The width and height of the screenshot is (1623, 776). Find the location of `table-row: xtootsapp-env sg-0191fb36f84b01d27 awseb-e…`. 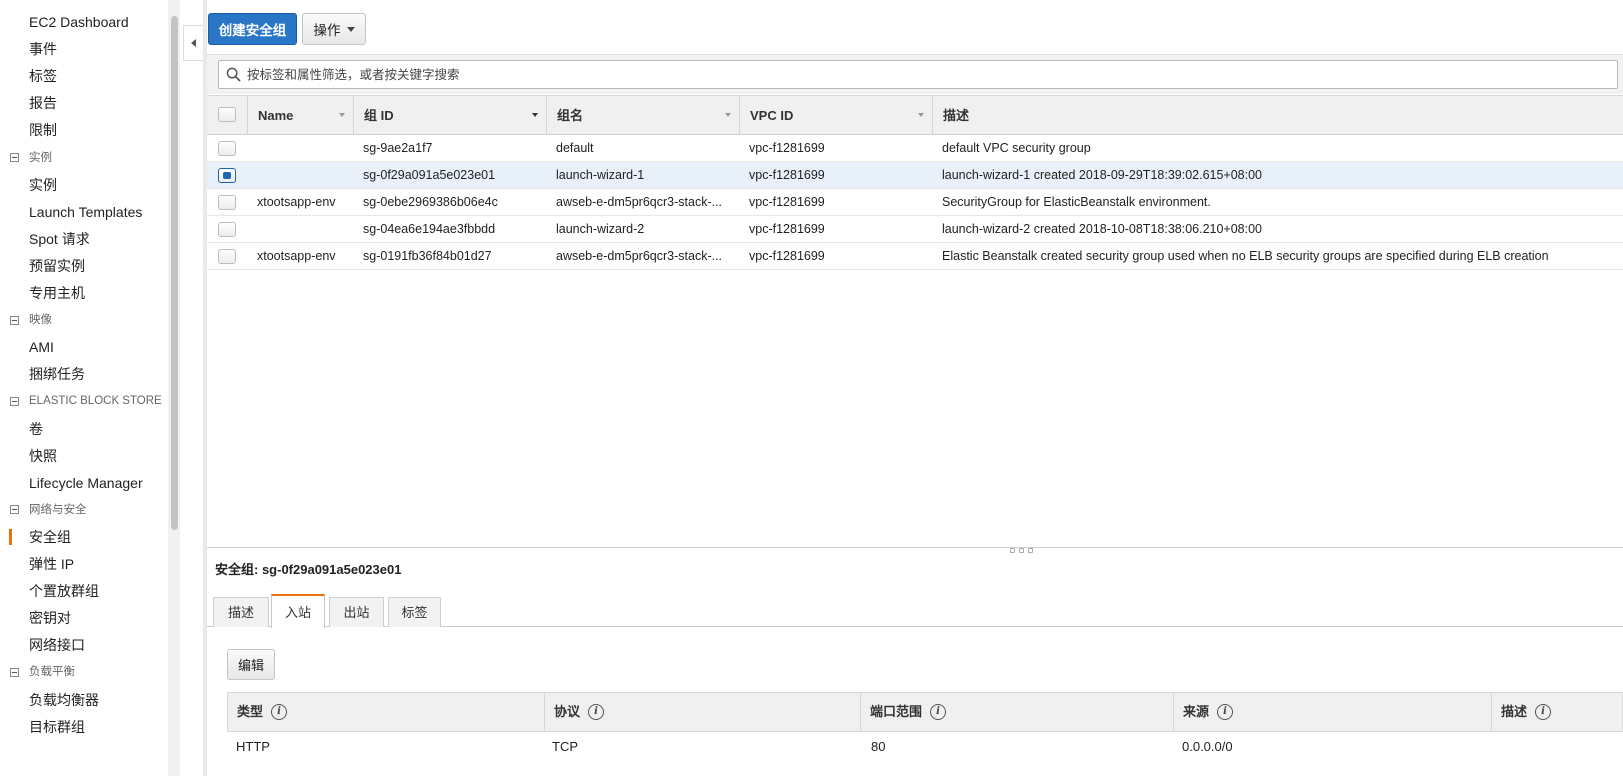

table-row: xtootsapp-env sg-0191fb36f84b01d27 awseb-e… is located at coordinates (915, 256).